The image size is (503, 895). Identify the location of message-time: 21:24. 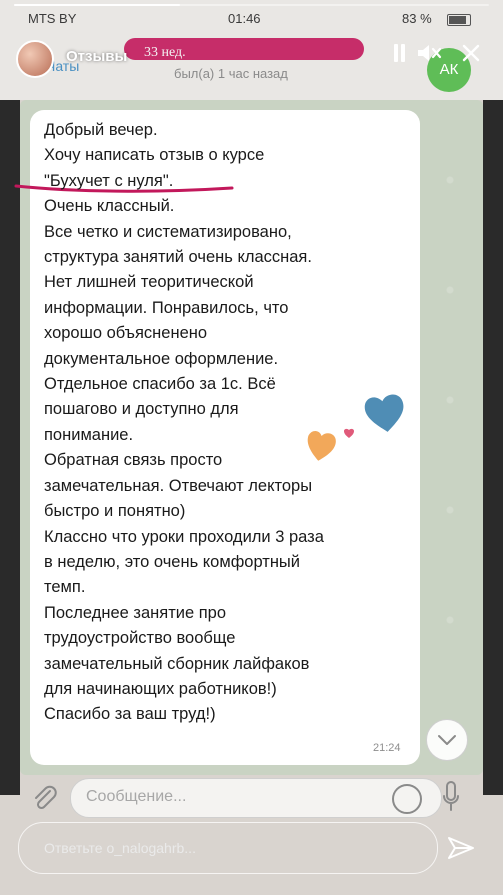
(387, 748).